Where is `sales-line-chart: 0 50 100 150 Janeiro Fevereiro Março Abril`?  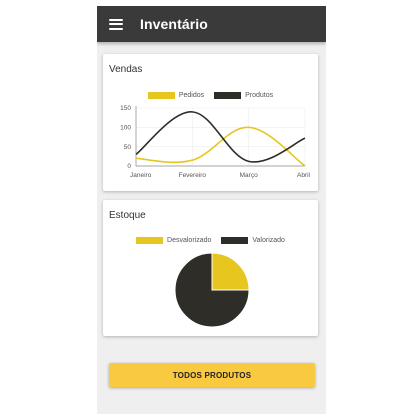
sales-line-chart: 0 50 100 150 Janeiro Fevereiro Março Abril is located at coordinates (215, 142).